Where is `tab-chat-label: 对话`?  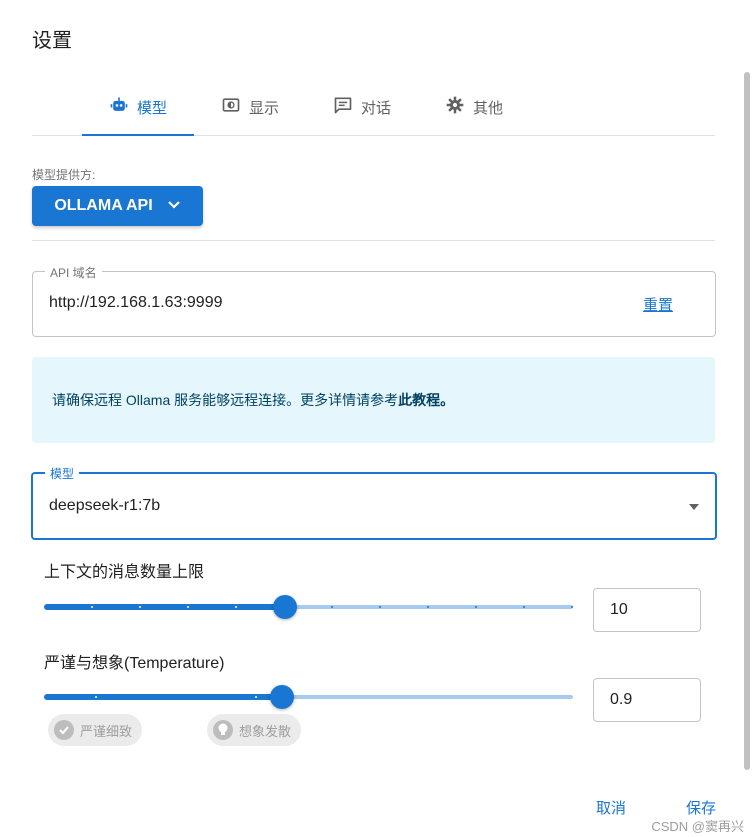
tab-chat-label: 对话 is located at coordinates (375, 108).